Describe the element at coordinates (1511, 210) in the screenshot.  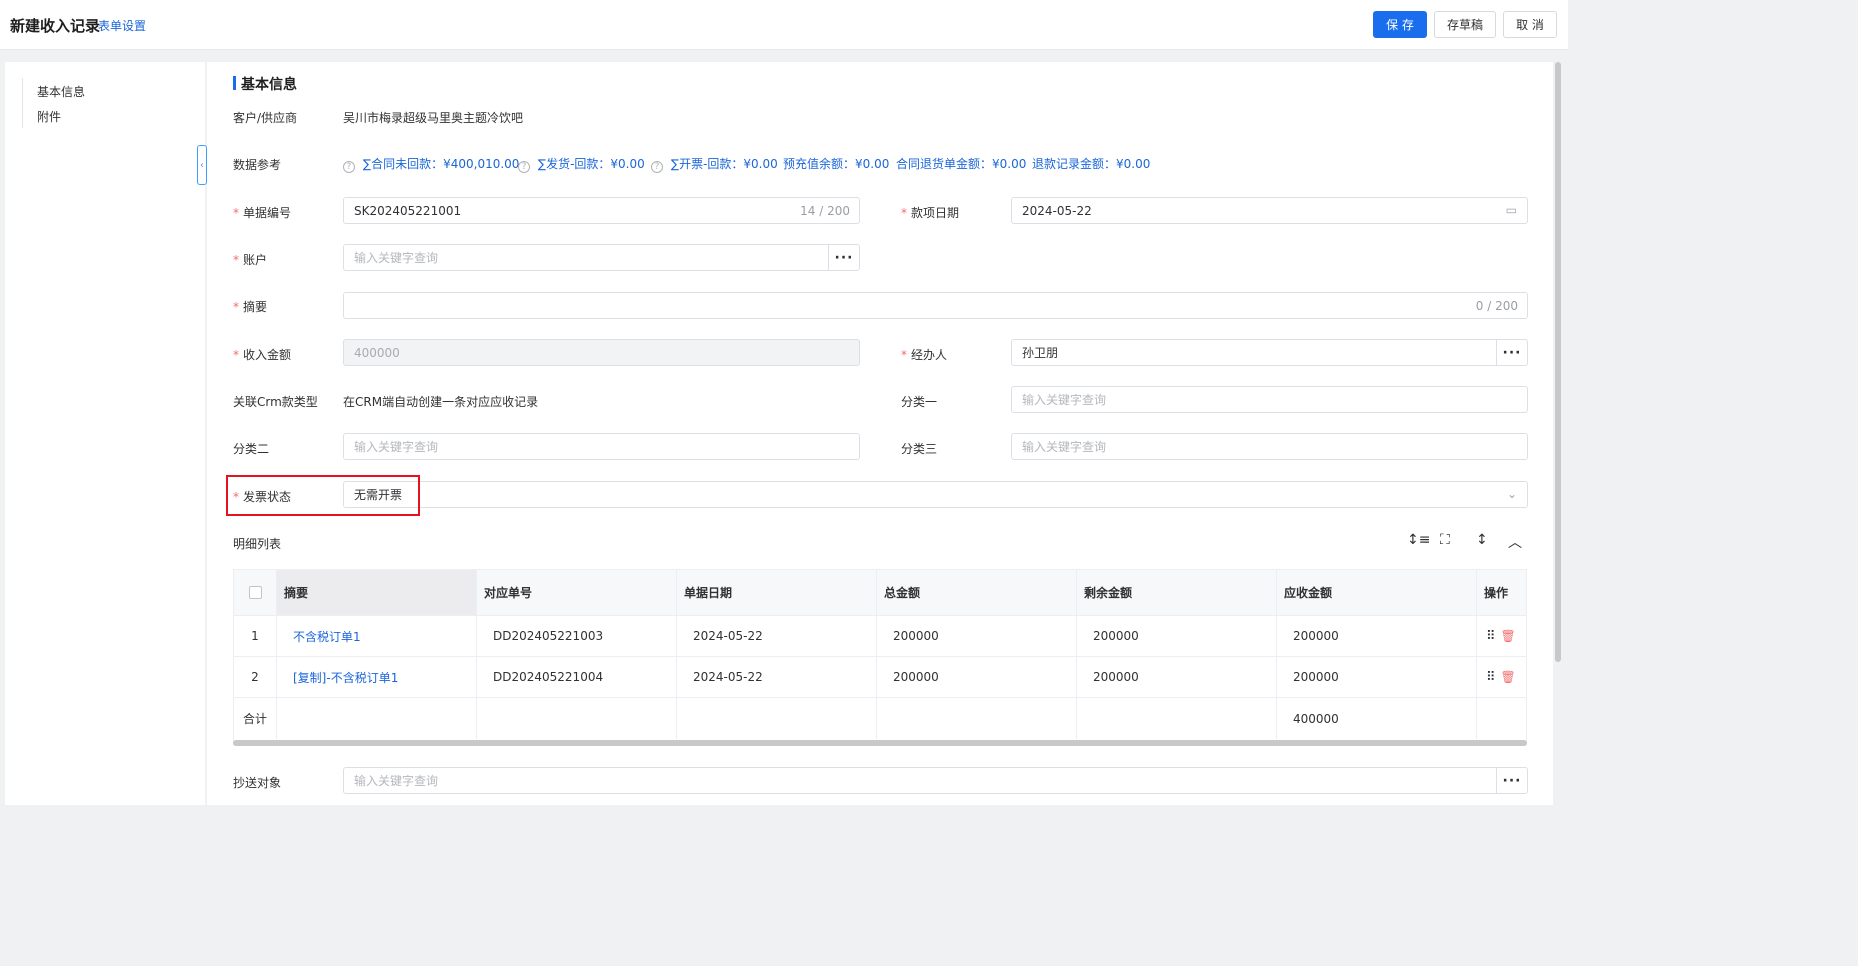
I see `calendar-icon: ▭` at that location.